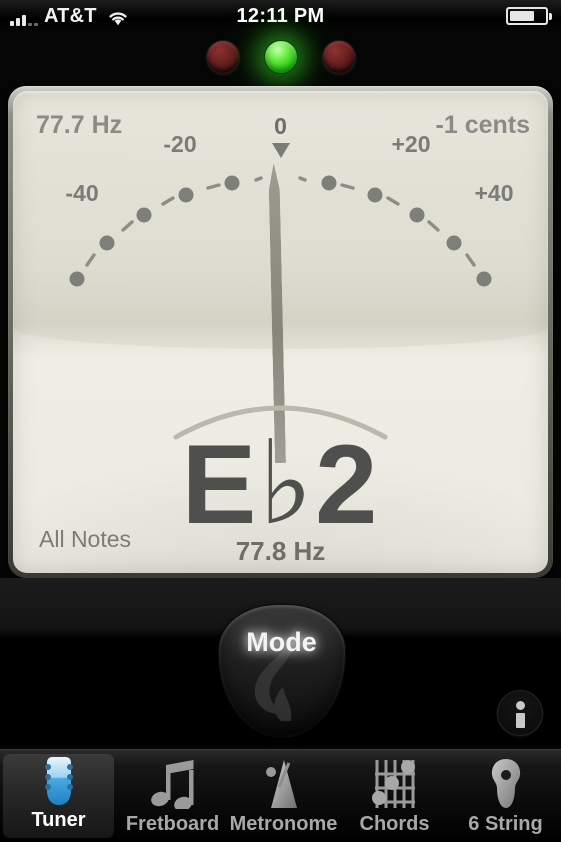 This screenshot has width=561, height=842. Describe the element at coordinates (339, 57) in the screenshot. I see `led-sharp` at that location.